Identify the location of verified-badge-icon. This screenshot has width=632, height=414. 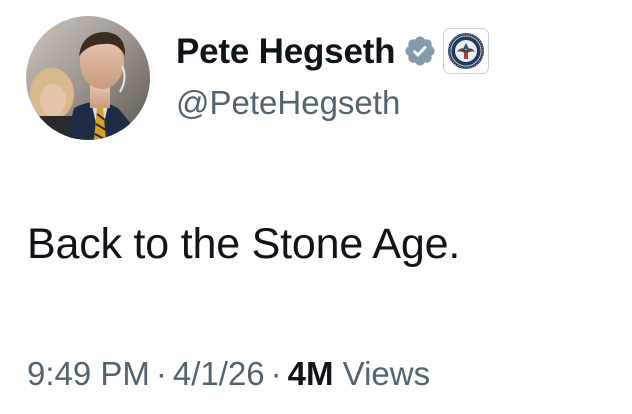
(420, 51).